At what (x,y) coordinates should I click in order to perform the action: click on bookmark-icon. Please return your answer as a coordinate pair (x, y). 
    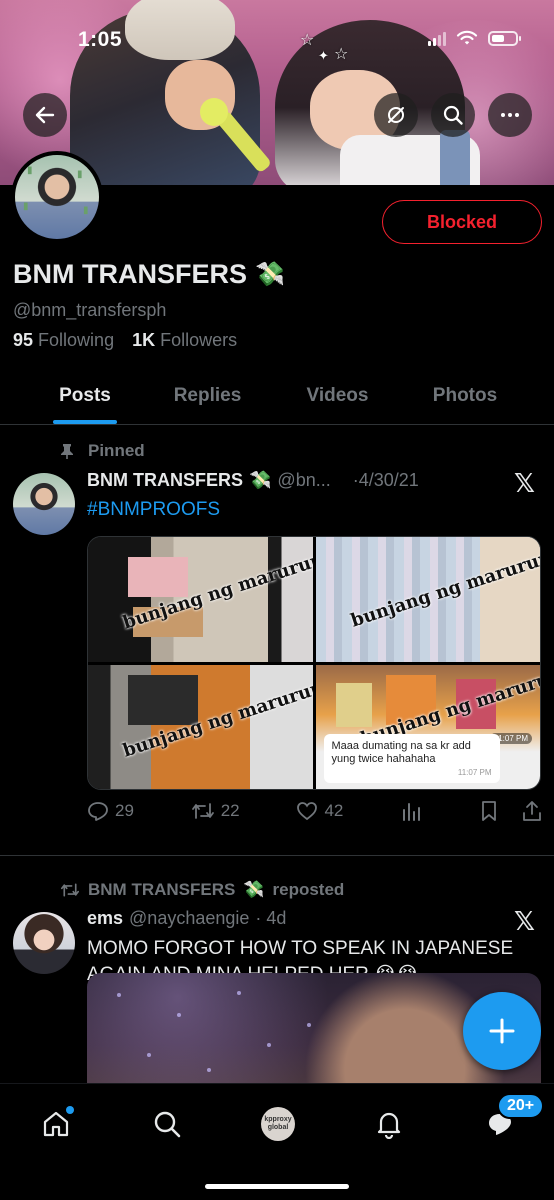
    Looking at the image, I should click on (489, 811).